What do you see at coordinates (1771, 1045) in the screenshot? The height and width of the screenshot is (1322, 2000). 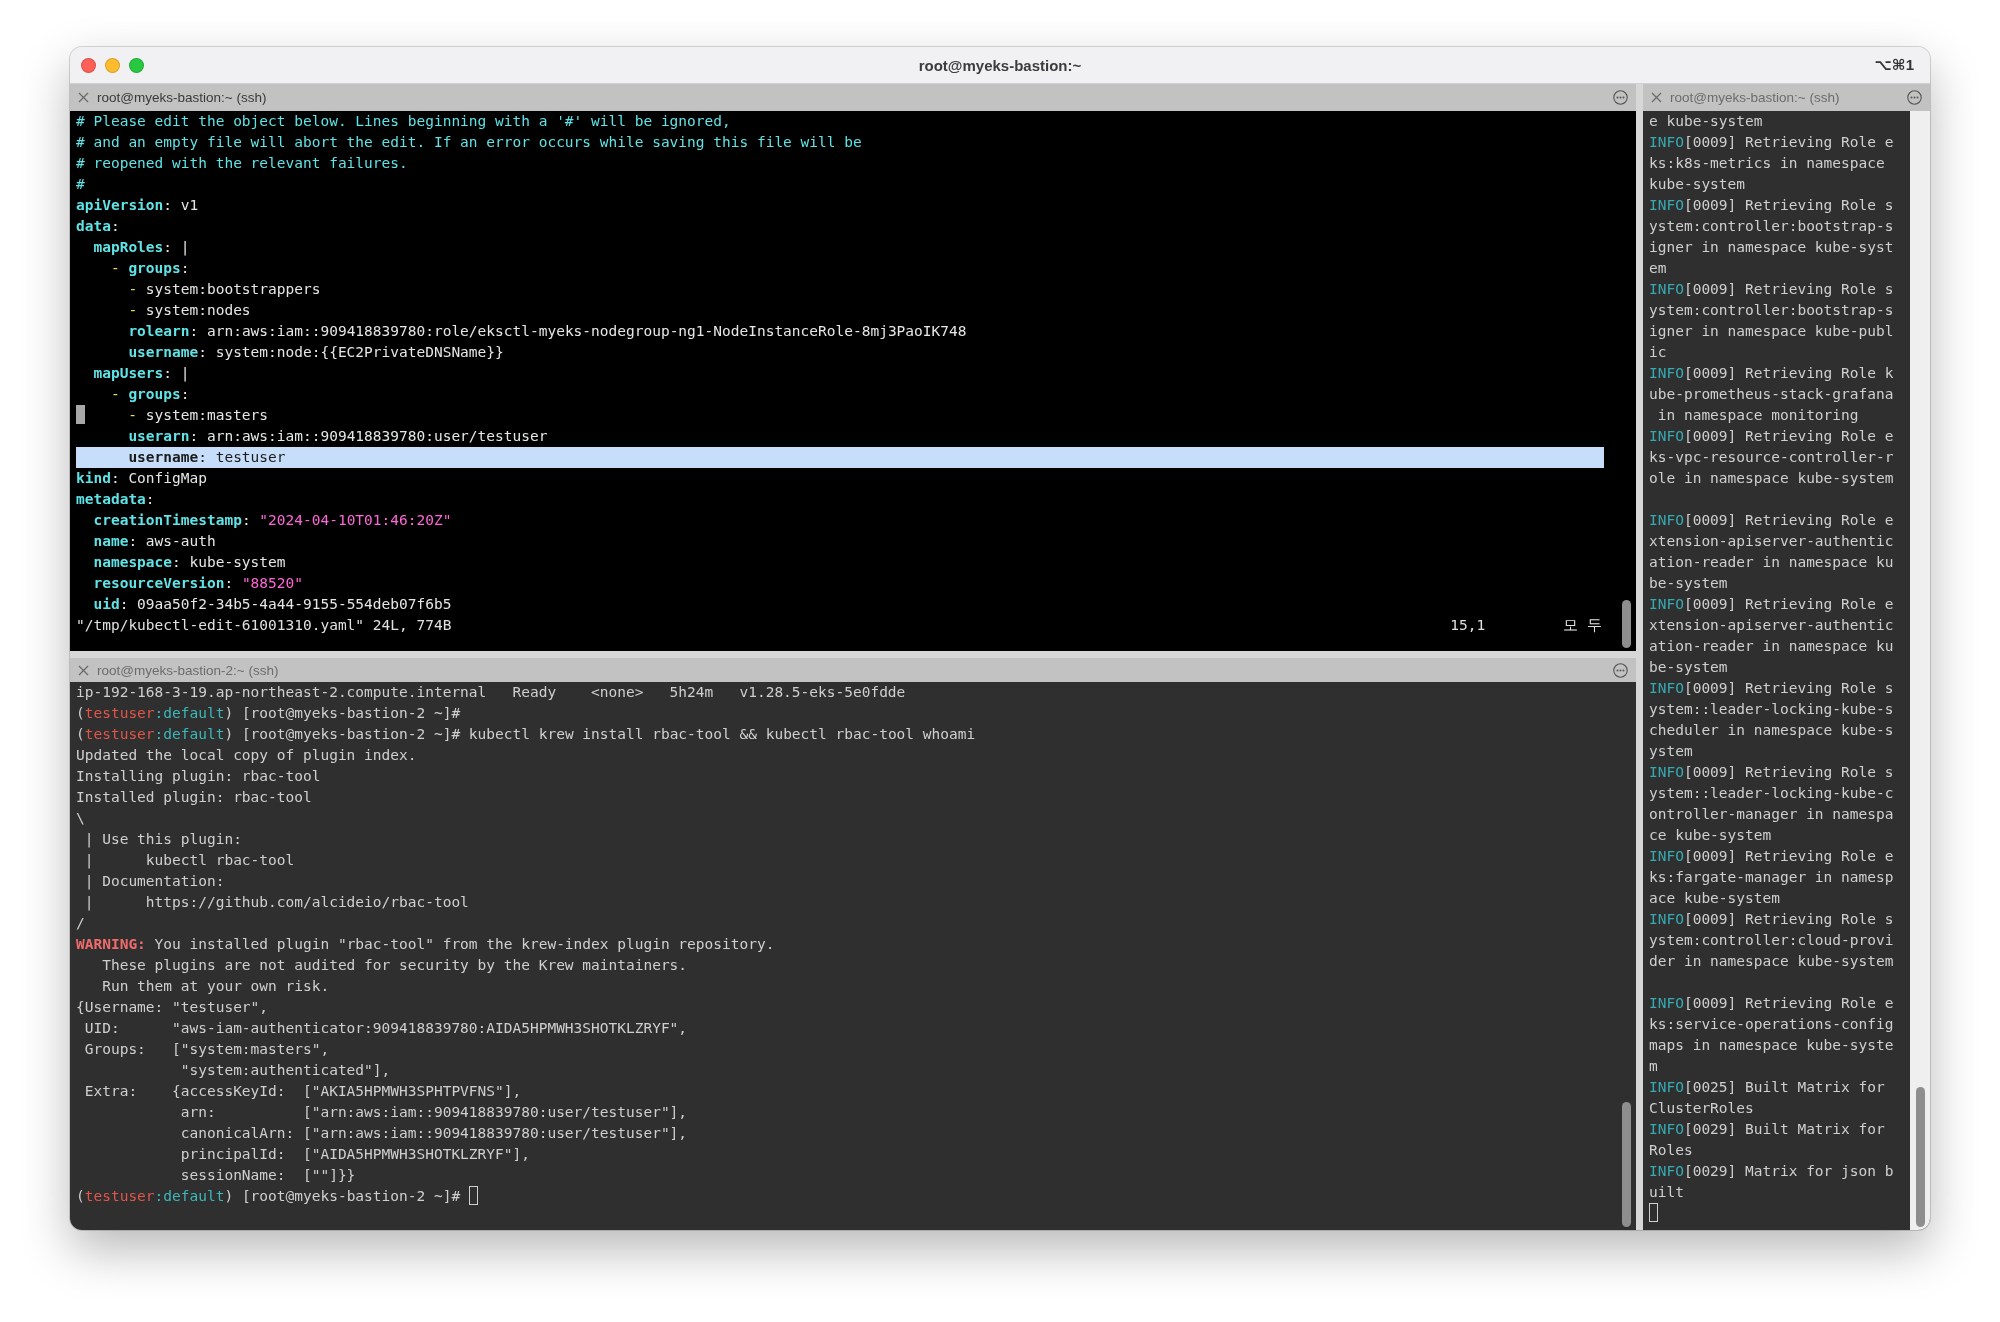 I see `terminal-line: maps in namespace kube-syste` at bounding box center [1771, 1045].